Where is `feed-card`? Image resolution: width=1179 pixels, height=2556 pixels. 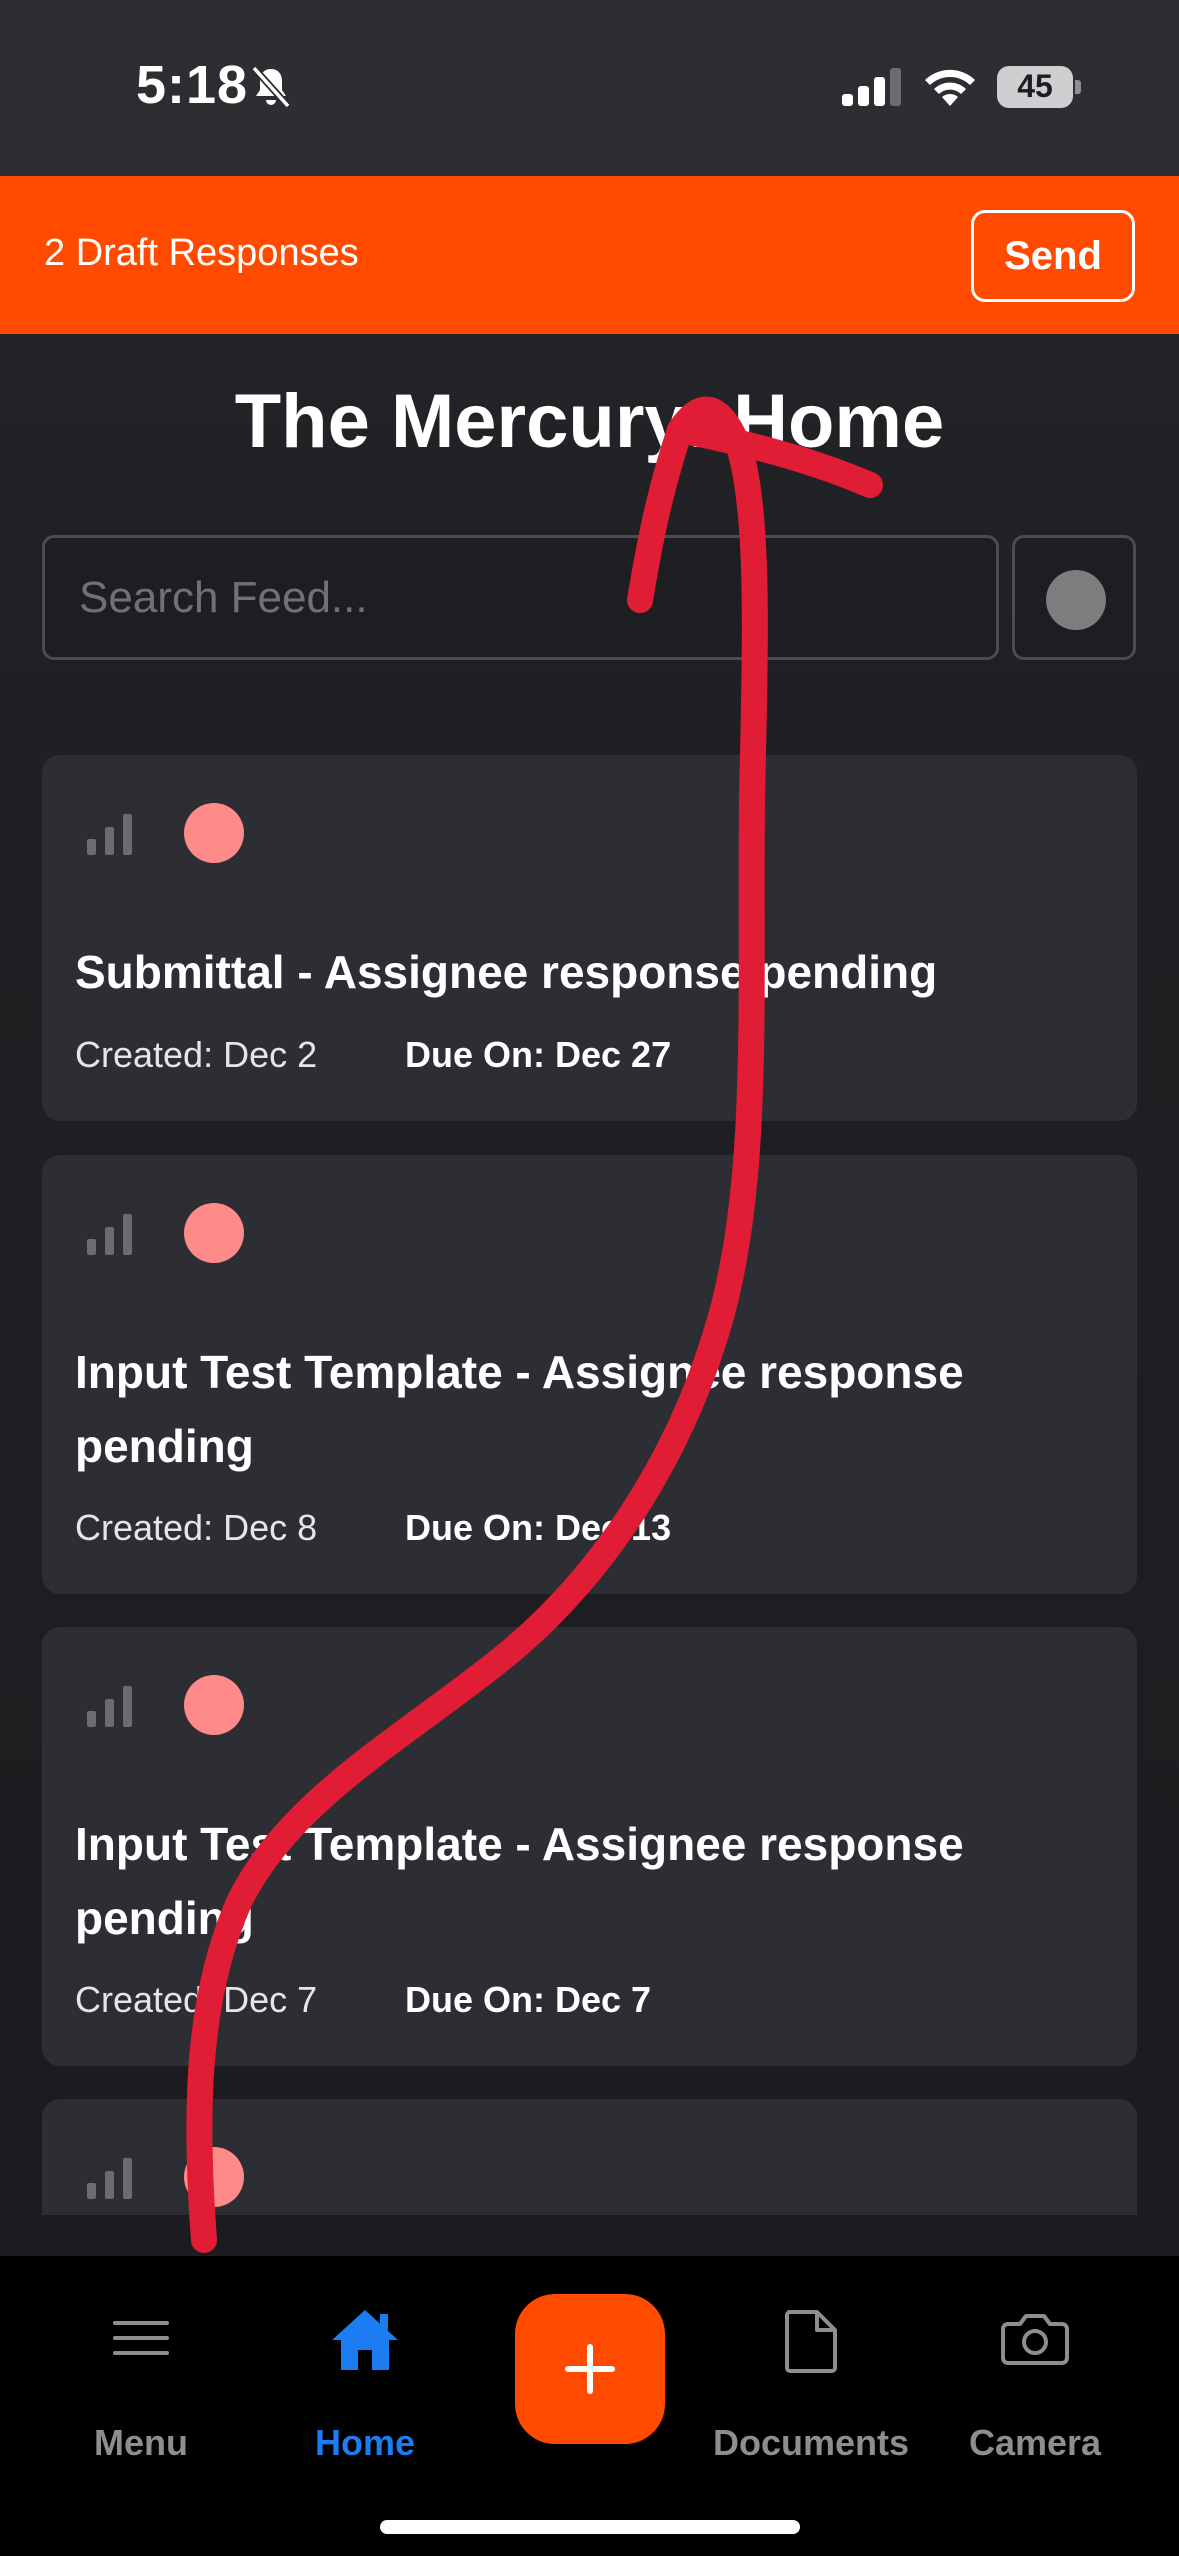
feed-card is located at coordinates (589, 2157).